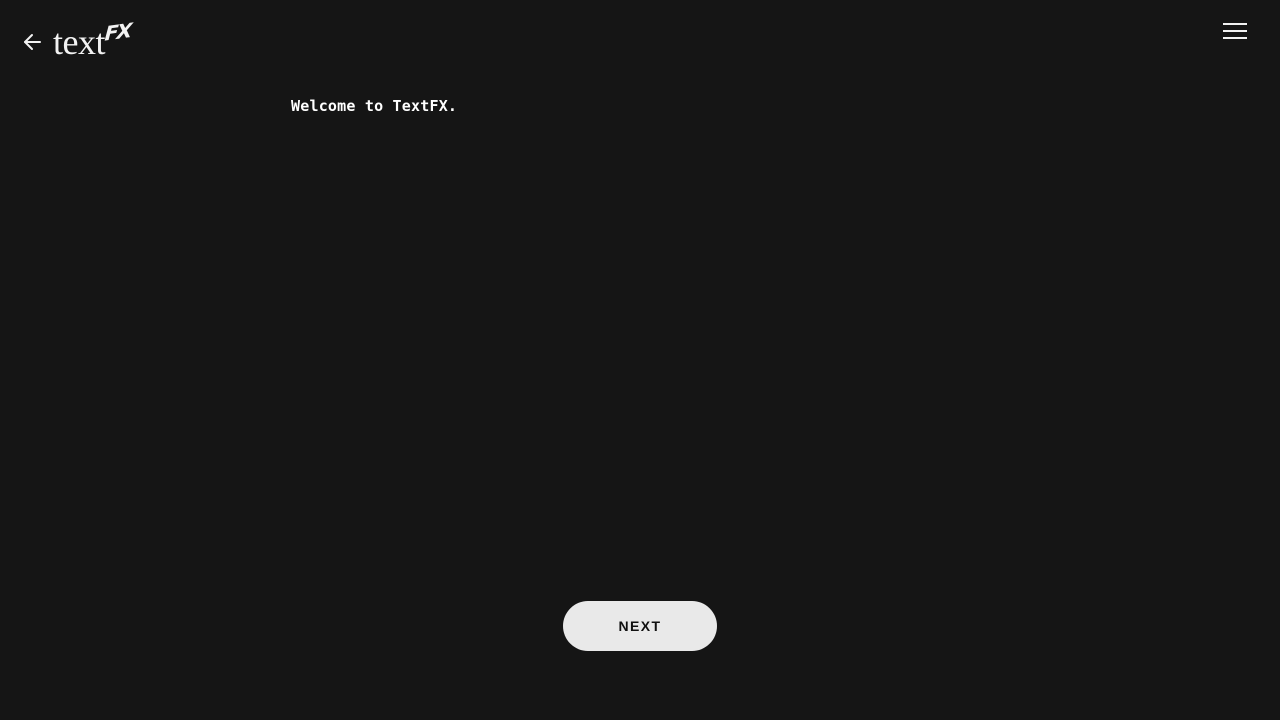 The width and height of the screenshot is (1280, 720). I want to click on menu-button, so click(1235, 31).